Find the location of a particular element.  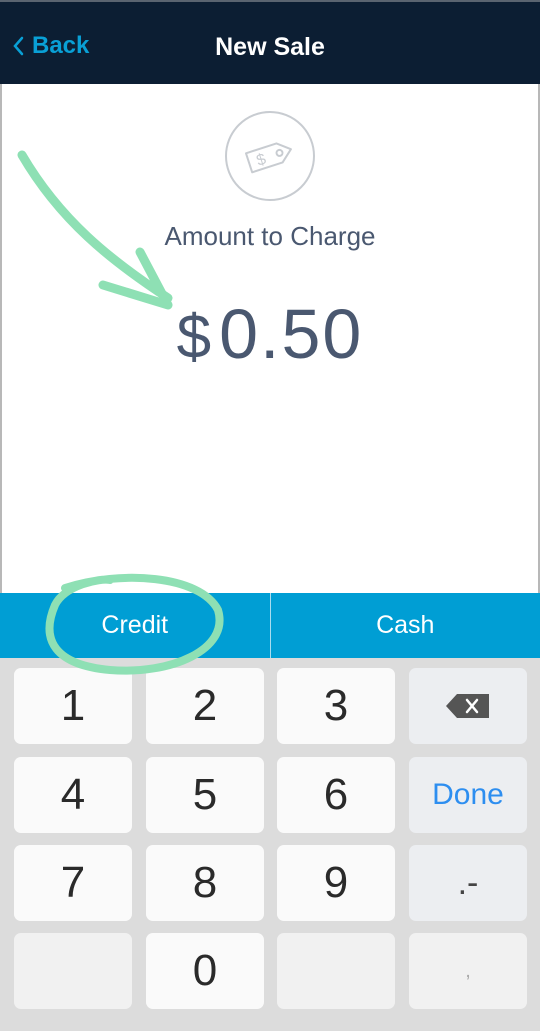

backspace-icon is located at coordinates (467, 706).